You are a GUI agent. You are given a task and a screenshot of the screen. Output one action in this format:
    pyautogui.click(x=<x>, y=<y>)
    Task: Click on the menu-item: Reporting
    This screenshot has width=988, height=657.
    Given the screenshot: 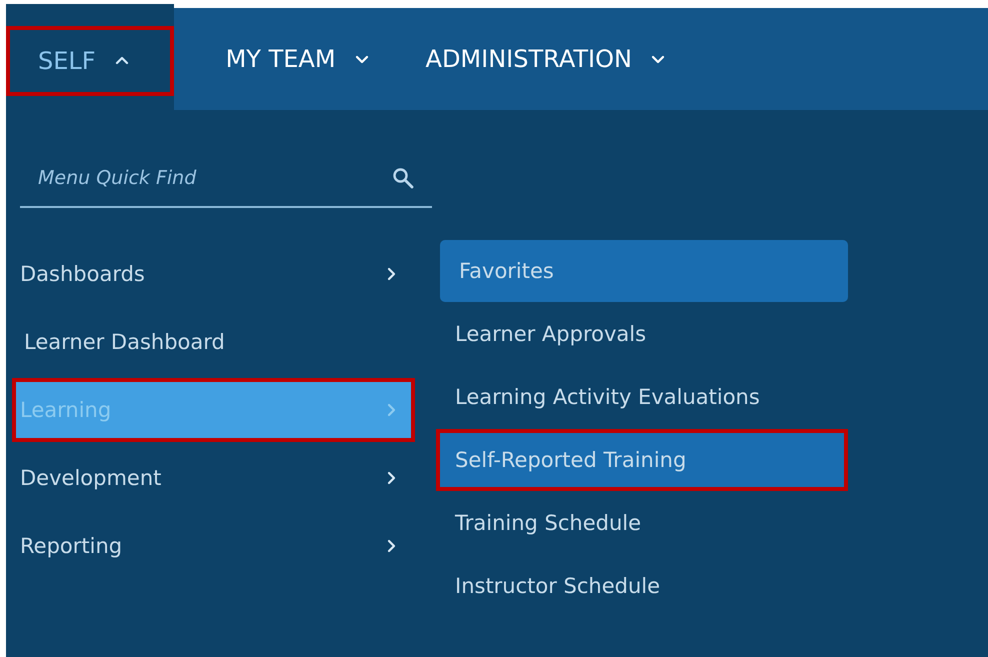 What is the action you would take?
    pyautogui.click(x=213, y=546)
    